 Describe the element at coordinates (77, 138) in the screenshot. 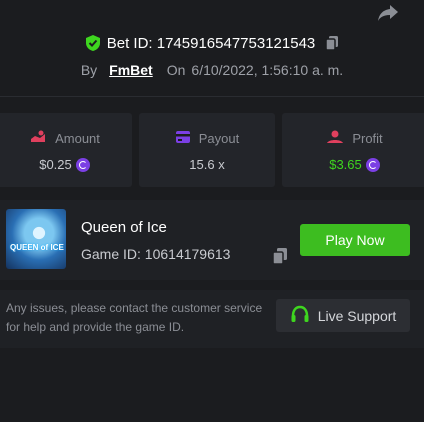

I see `amount-label: Amount` at that location.